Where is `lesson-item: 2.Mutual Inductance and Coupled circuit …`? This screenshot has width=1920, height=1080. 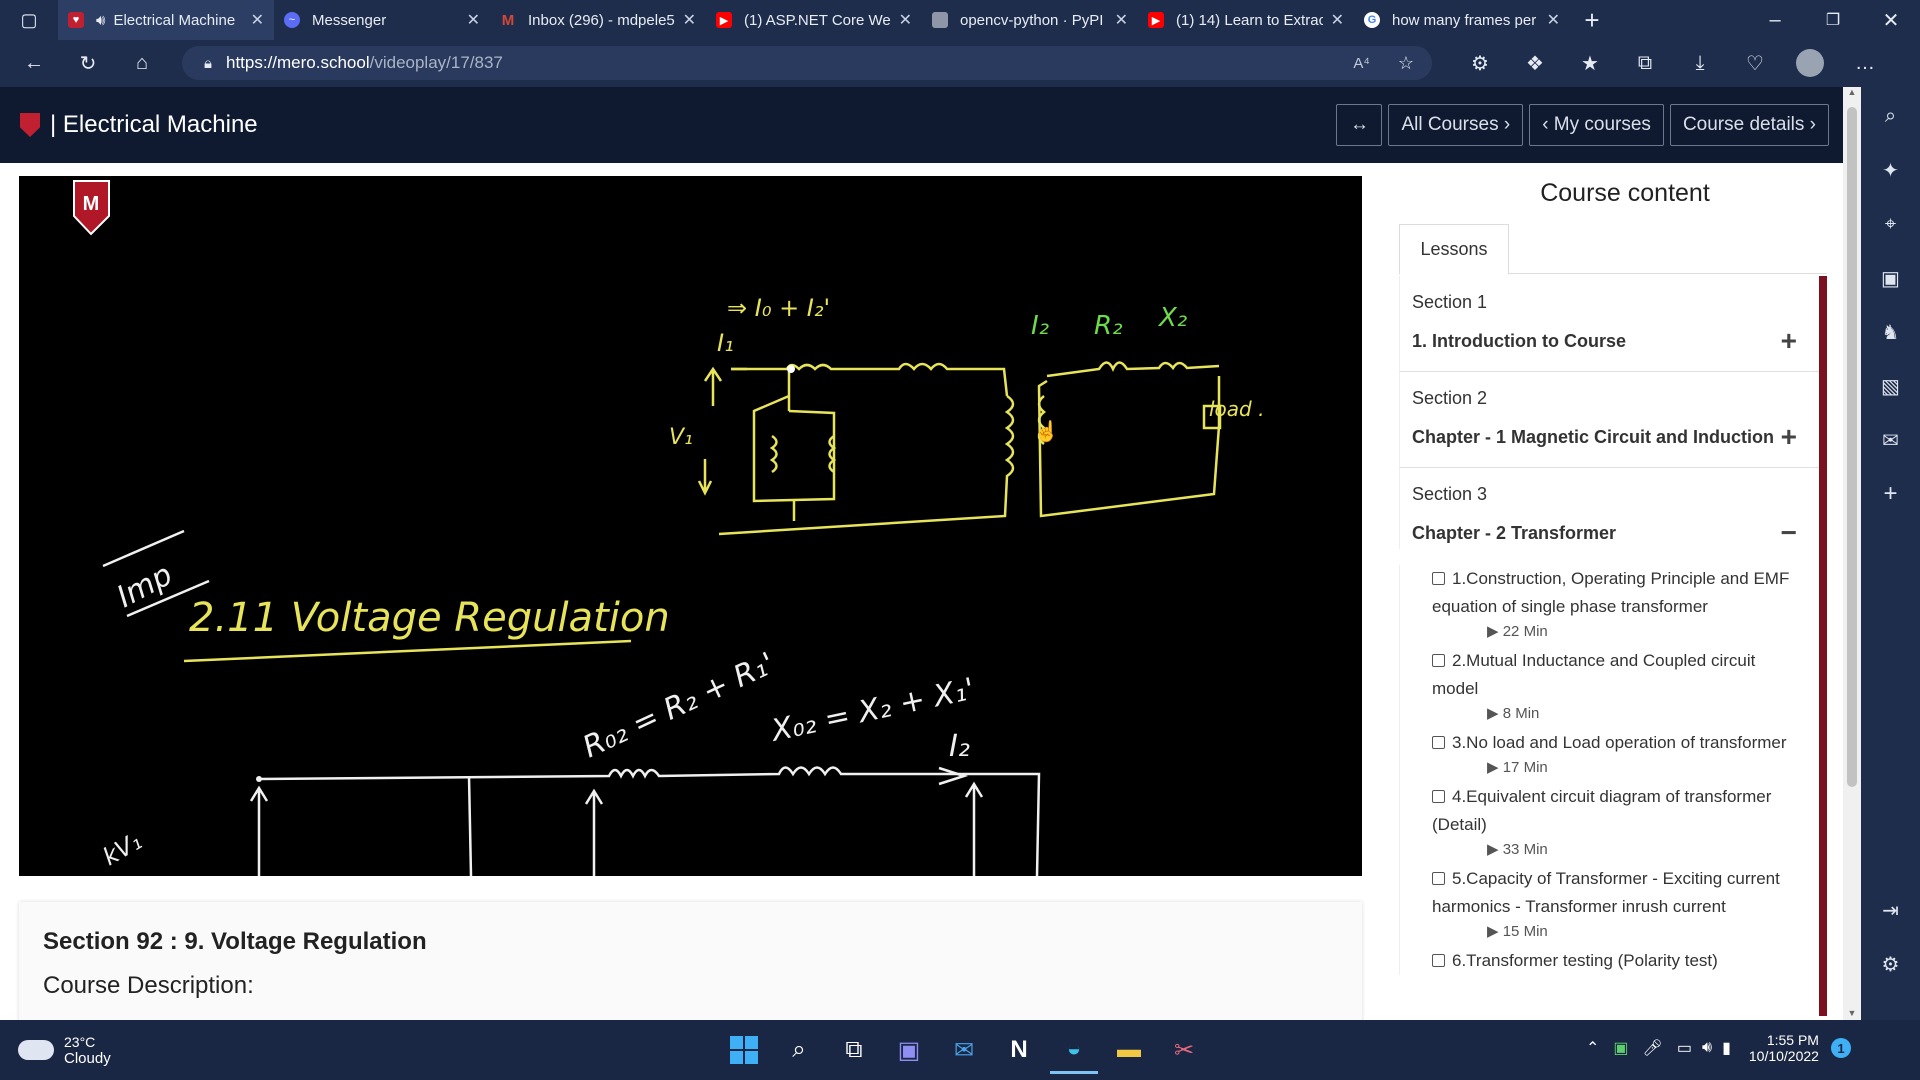
lesson-item: 2.Mutual Inductance and Coupled circuit … is located at coordinates (1609, 686).